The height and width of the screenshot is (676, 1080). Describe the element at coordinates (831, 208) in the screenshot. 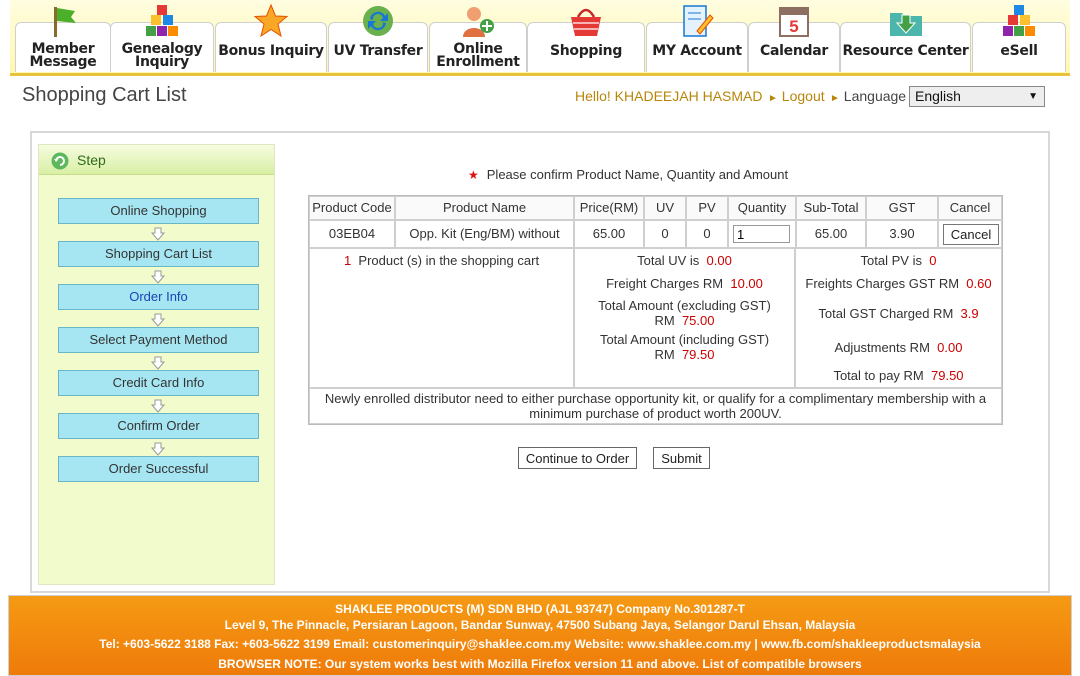

I see `col-header-subtotal: Sub-Total` at that location.